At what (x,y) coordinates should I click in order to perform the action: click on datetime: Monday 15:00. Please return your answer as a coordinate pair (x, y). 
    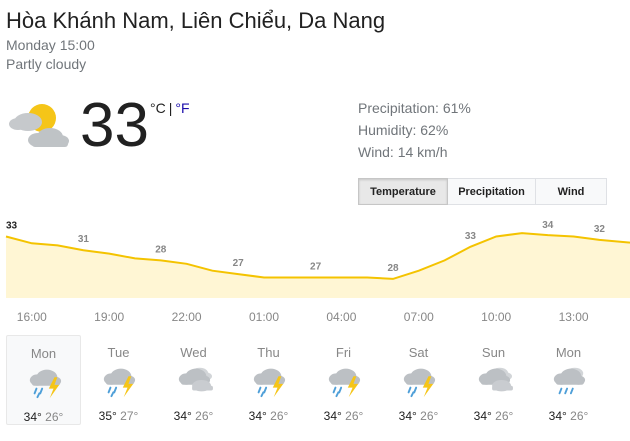
    Looking at the image, I should click on (50, 45).